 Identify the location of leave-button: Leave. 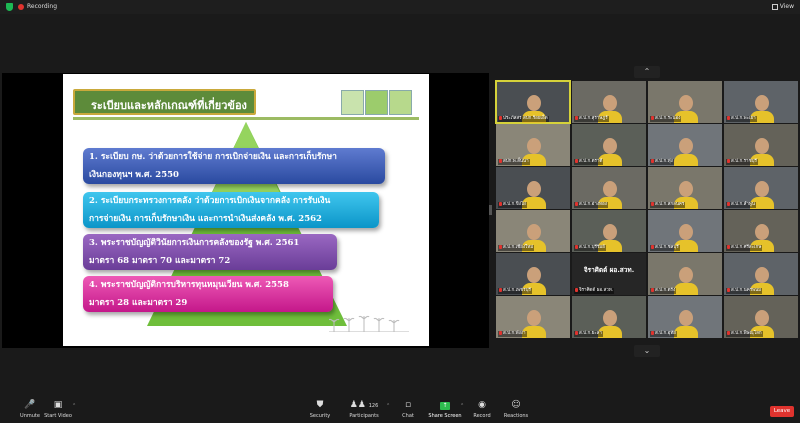
(782, 411).